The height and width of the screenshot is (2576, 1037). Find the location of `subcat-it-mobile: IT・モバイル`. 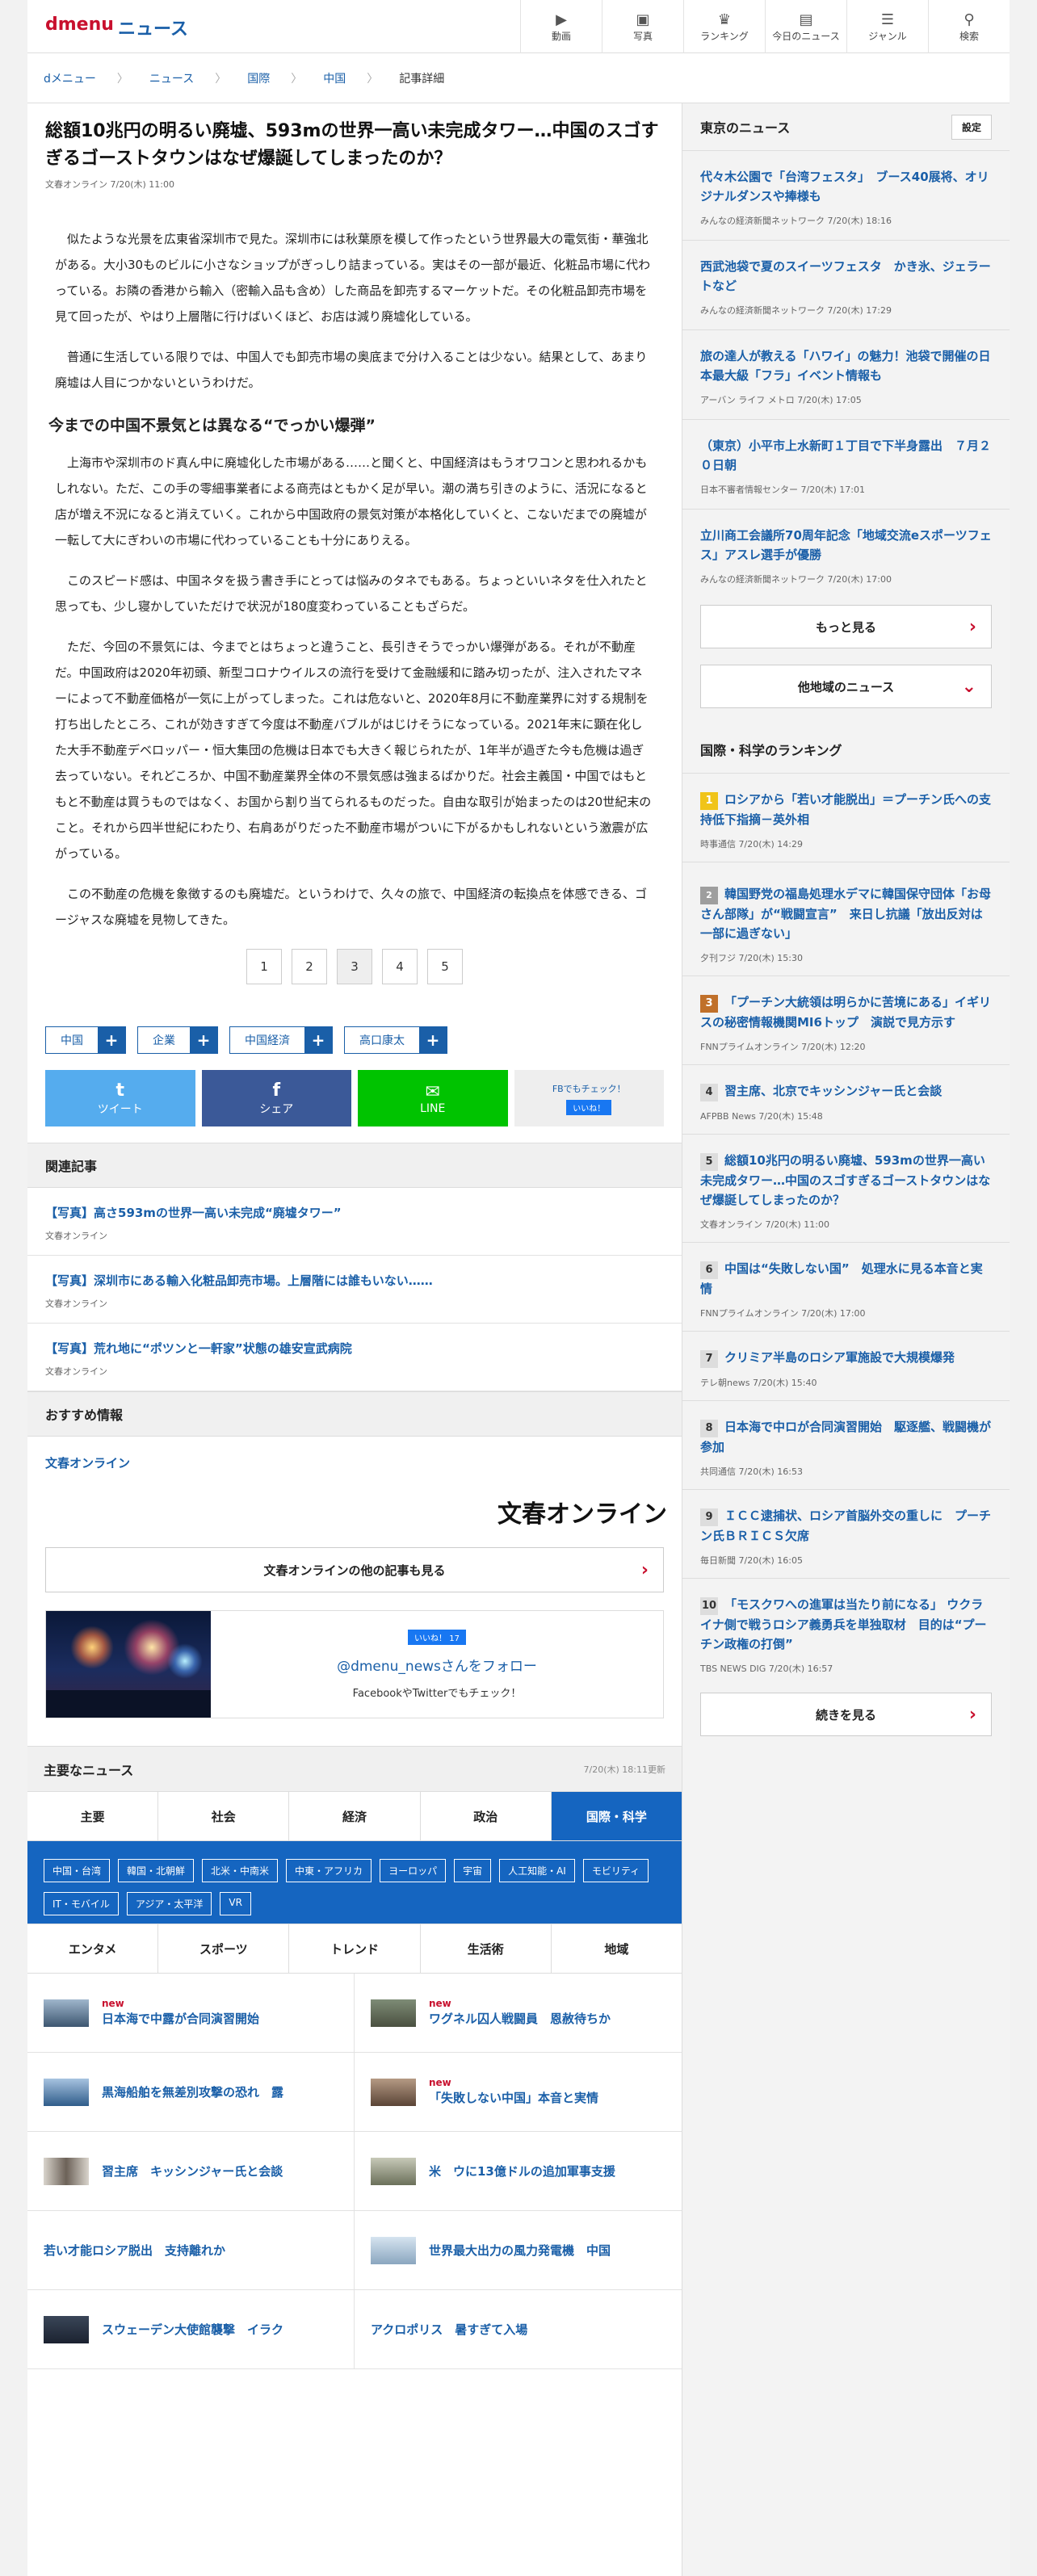

subcat-it-mobile: IT・モバイル is located at coordinates (81, 1903).